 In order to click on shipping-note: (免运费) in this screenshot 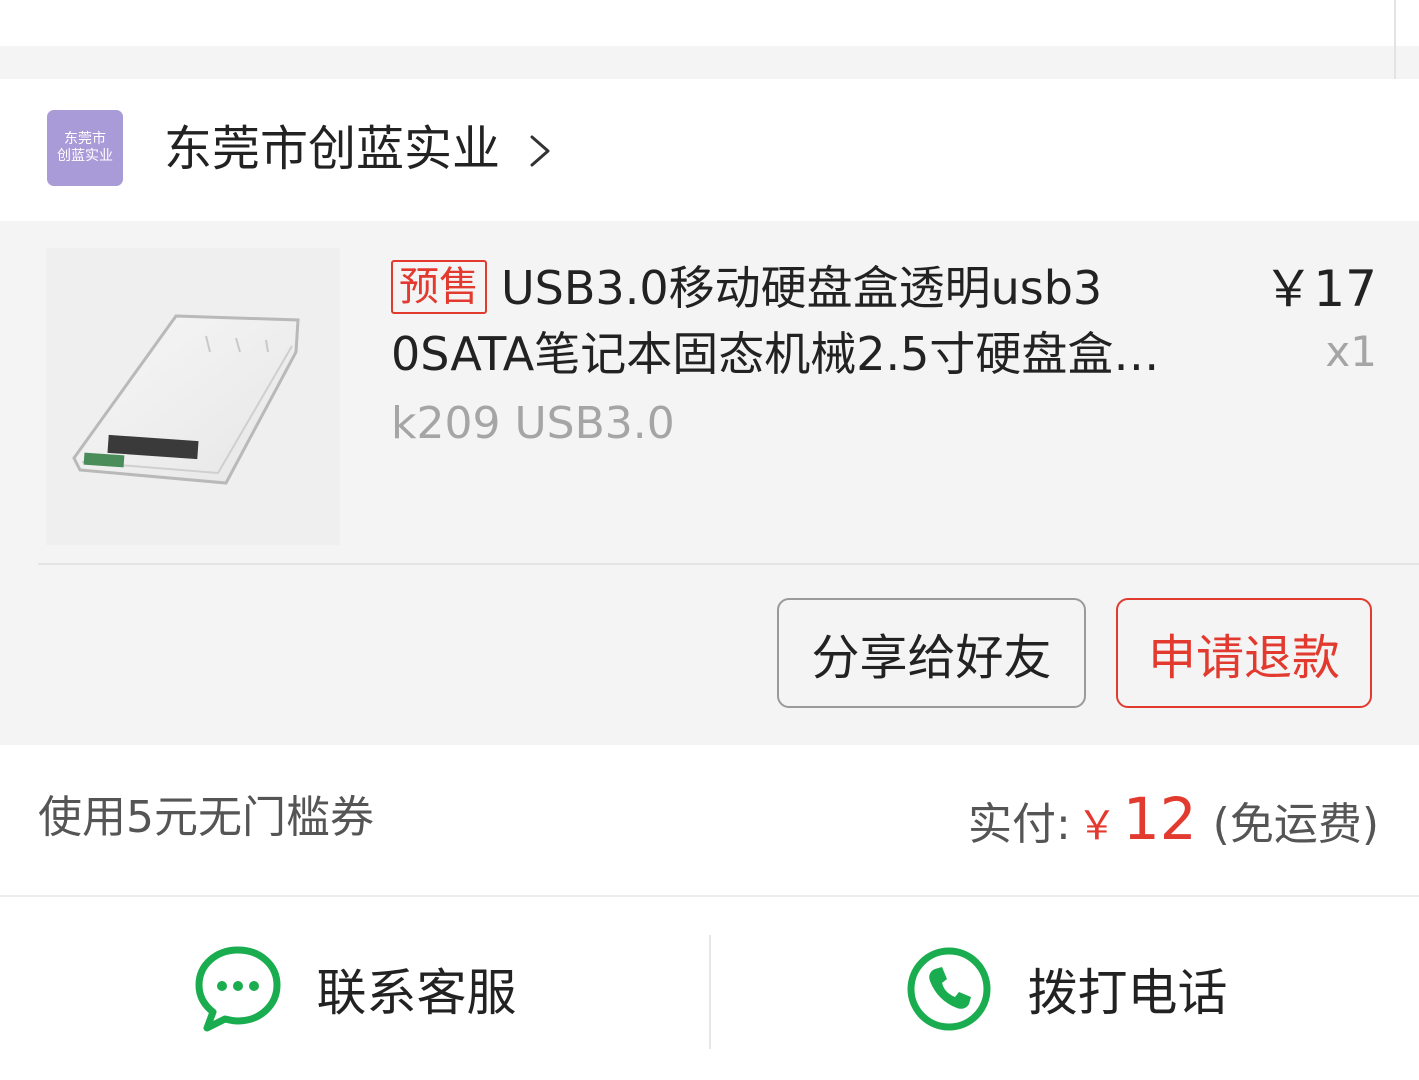, I will do `click(1295, 824)`.